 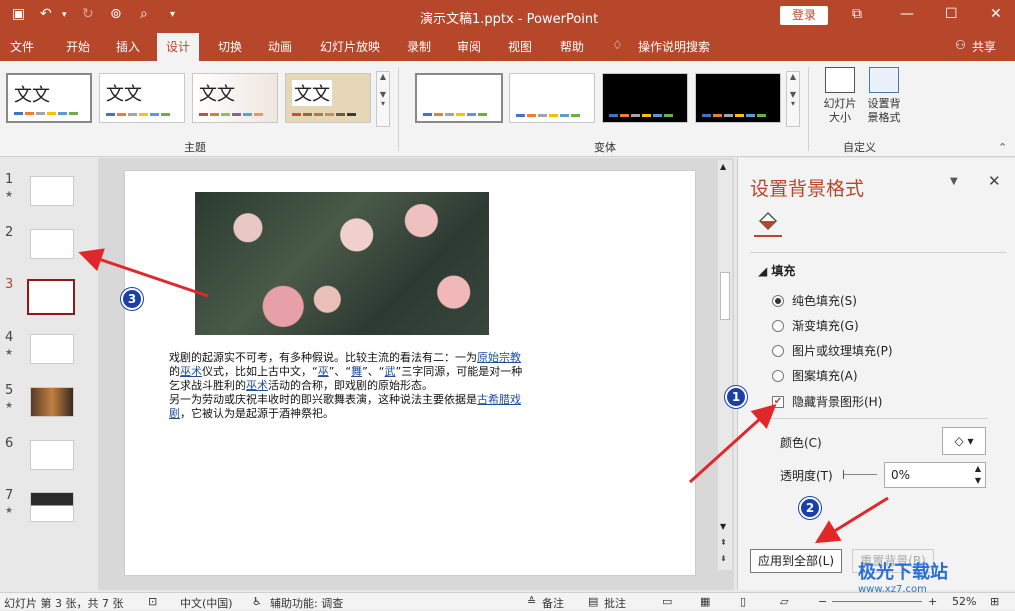 What do you see at coordinates (832, 350) in the screenshot?
I see `picture-fill-option: 图片或纹理填充(P)` at bounding box center [832, 350].